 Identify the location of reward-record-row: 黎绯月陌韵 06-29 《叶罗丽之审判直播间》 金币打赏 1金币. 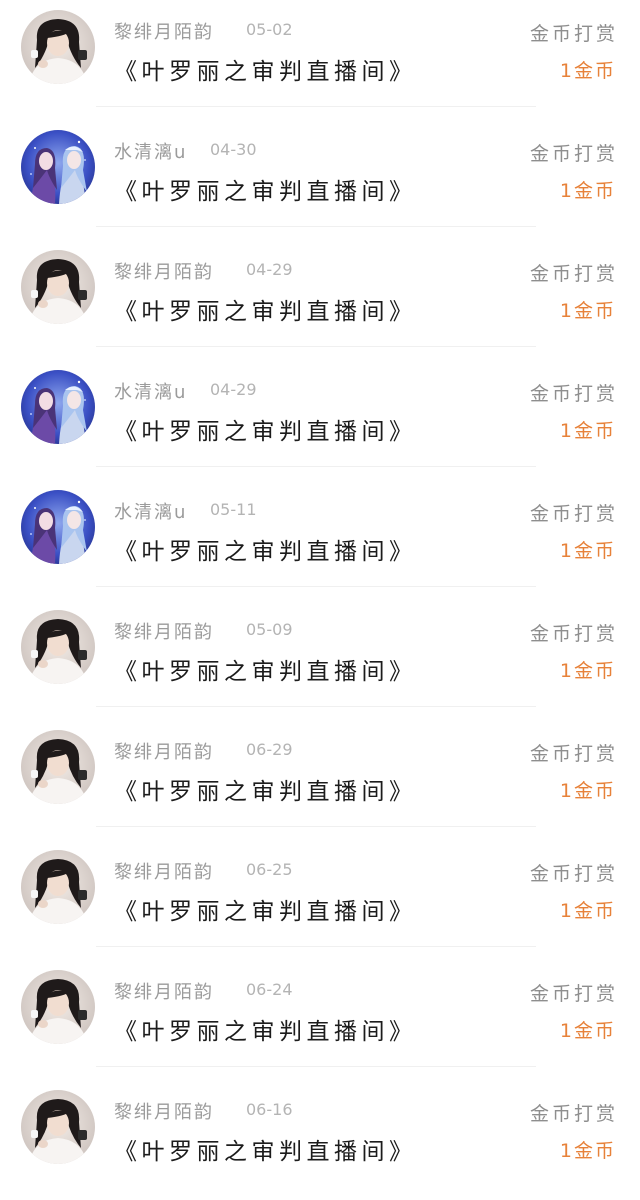
(320, 780).